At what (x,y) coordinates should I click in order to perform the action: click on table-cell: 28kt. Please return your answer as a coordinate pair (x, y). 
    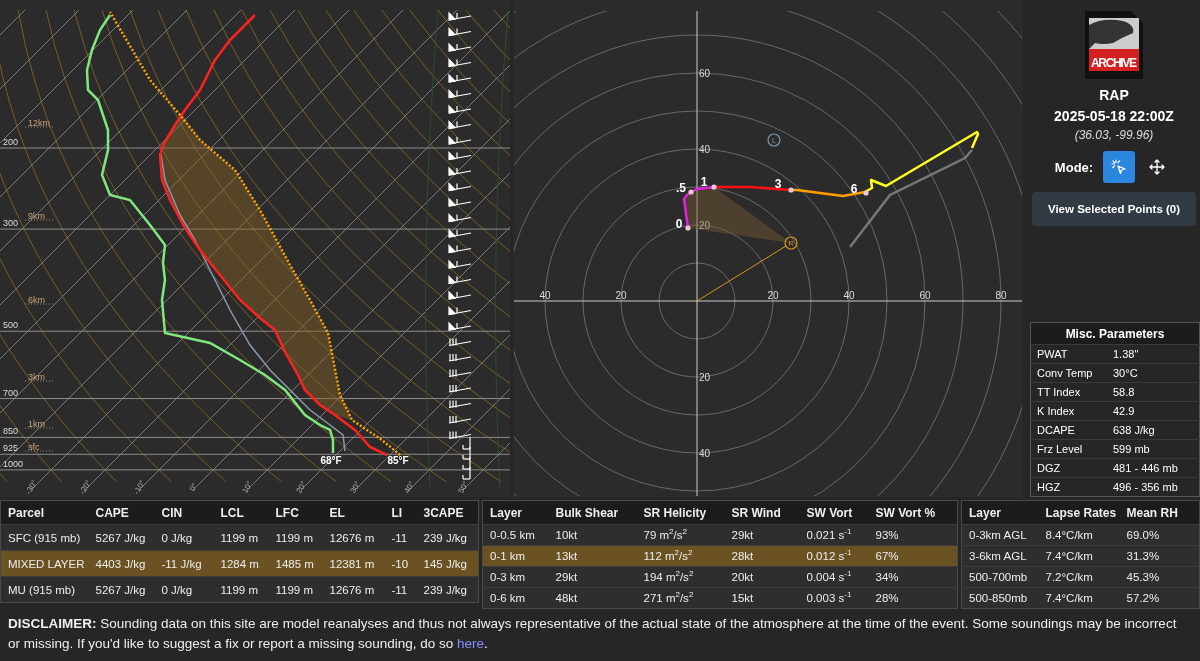
    Looking at the image, I should click on (762, 556).